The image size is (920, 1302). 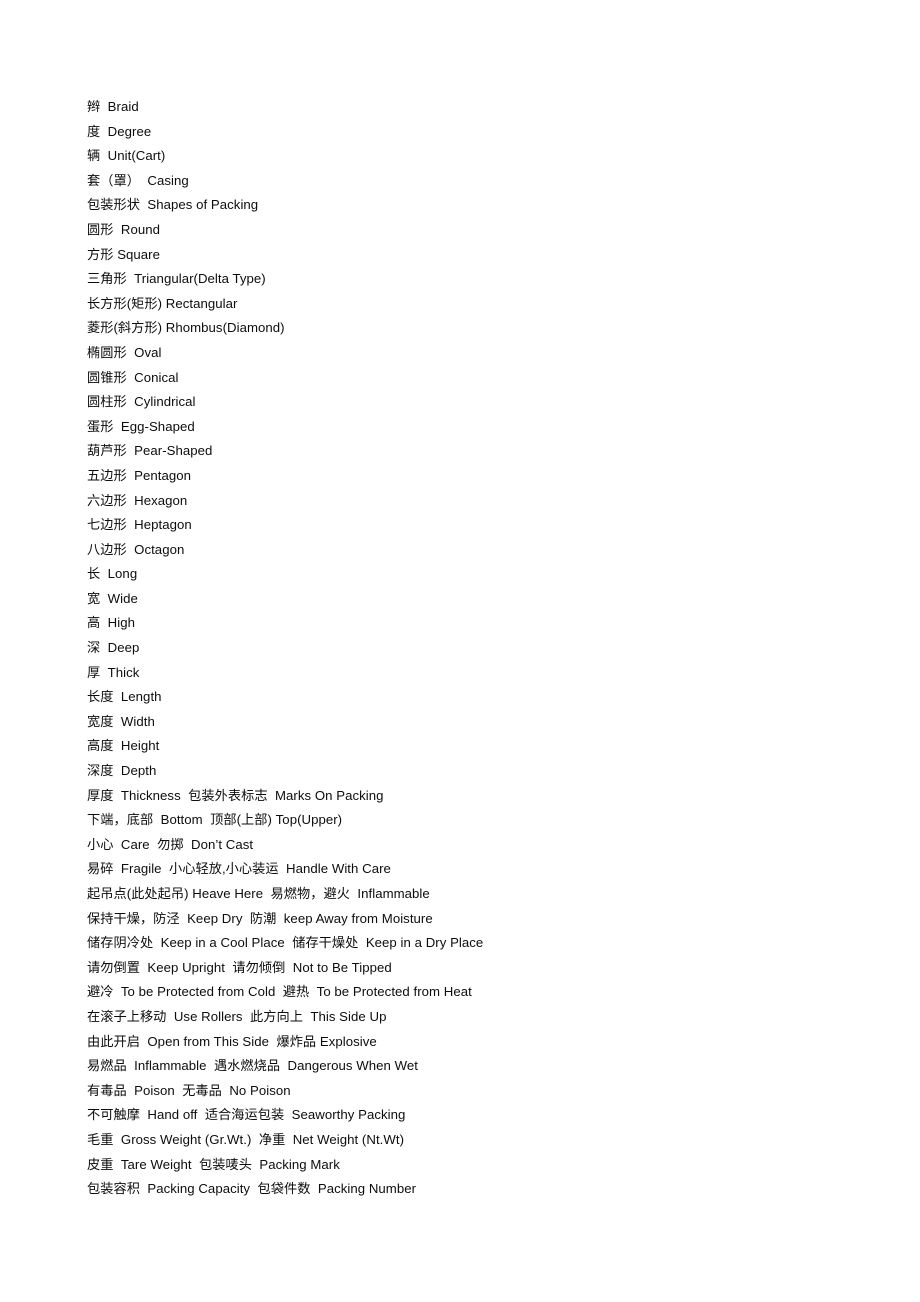 What do you see at coordinates (173, 205) in the screenshot?
I see `glossary-line: 包装形状 Shapes of Packing` at bounding box center [173, 205].